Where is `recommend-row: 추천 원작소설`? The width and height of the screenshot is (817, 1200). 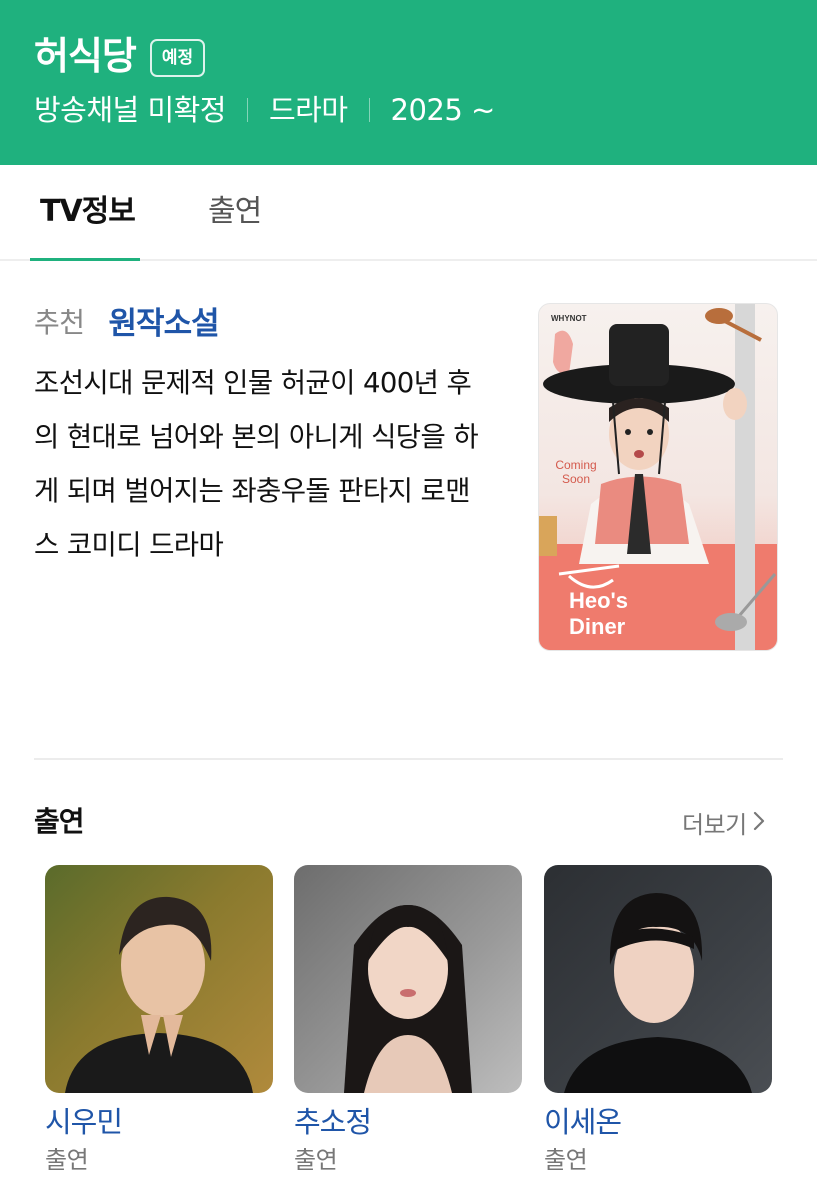 recommend-row: 추천 원작소설 is located at coordinates (127, 320).